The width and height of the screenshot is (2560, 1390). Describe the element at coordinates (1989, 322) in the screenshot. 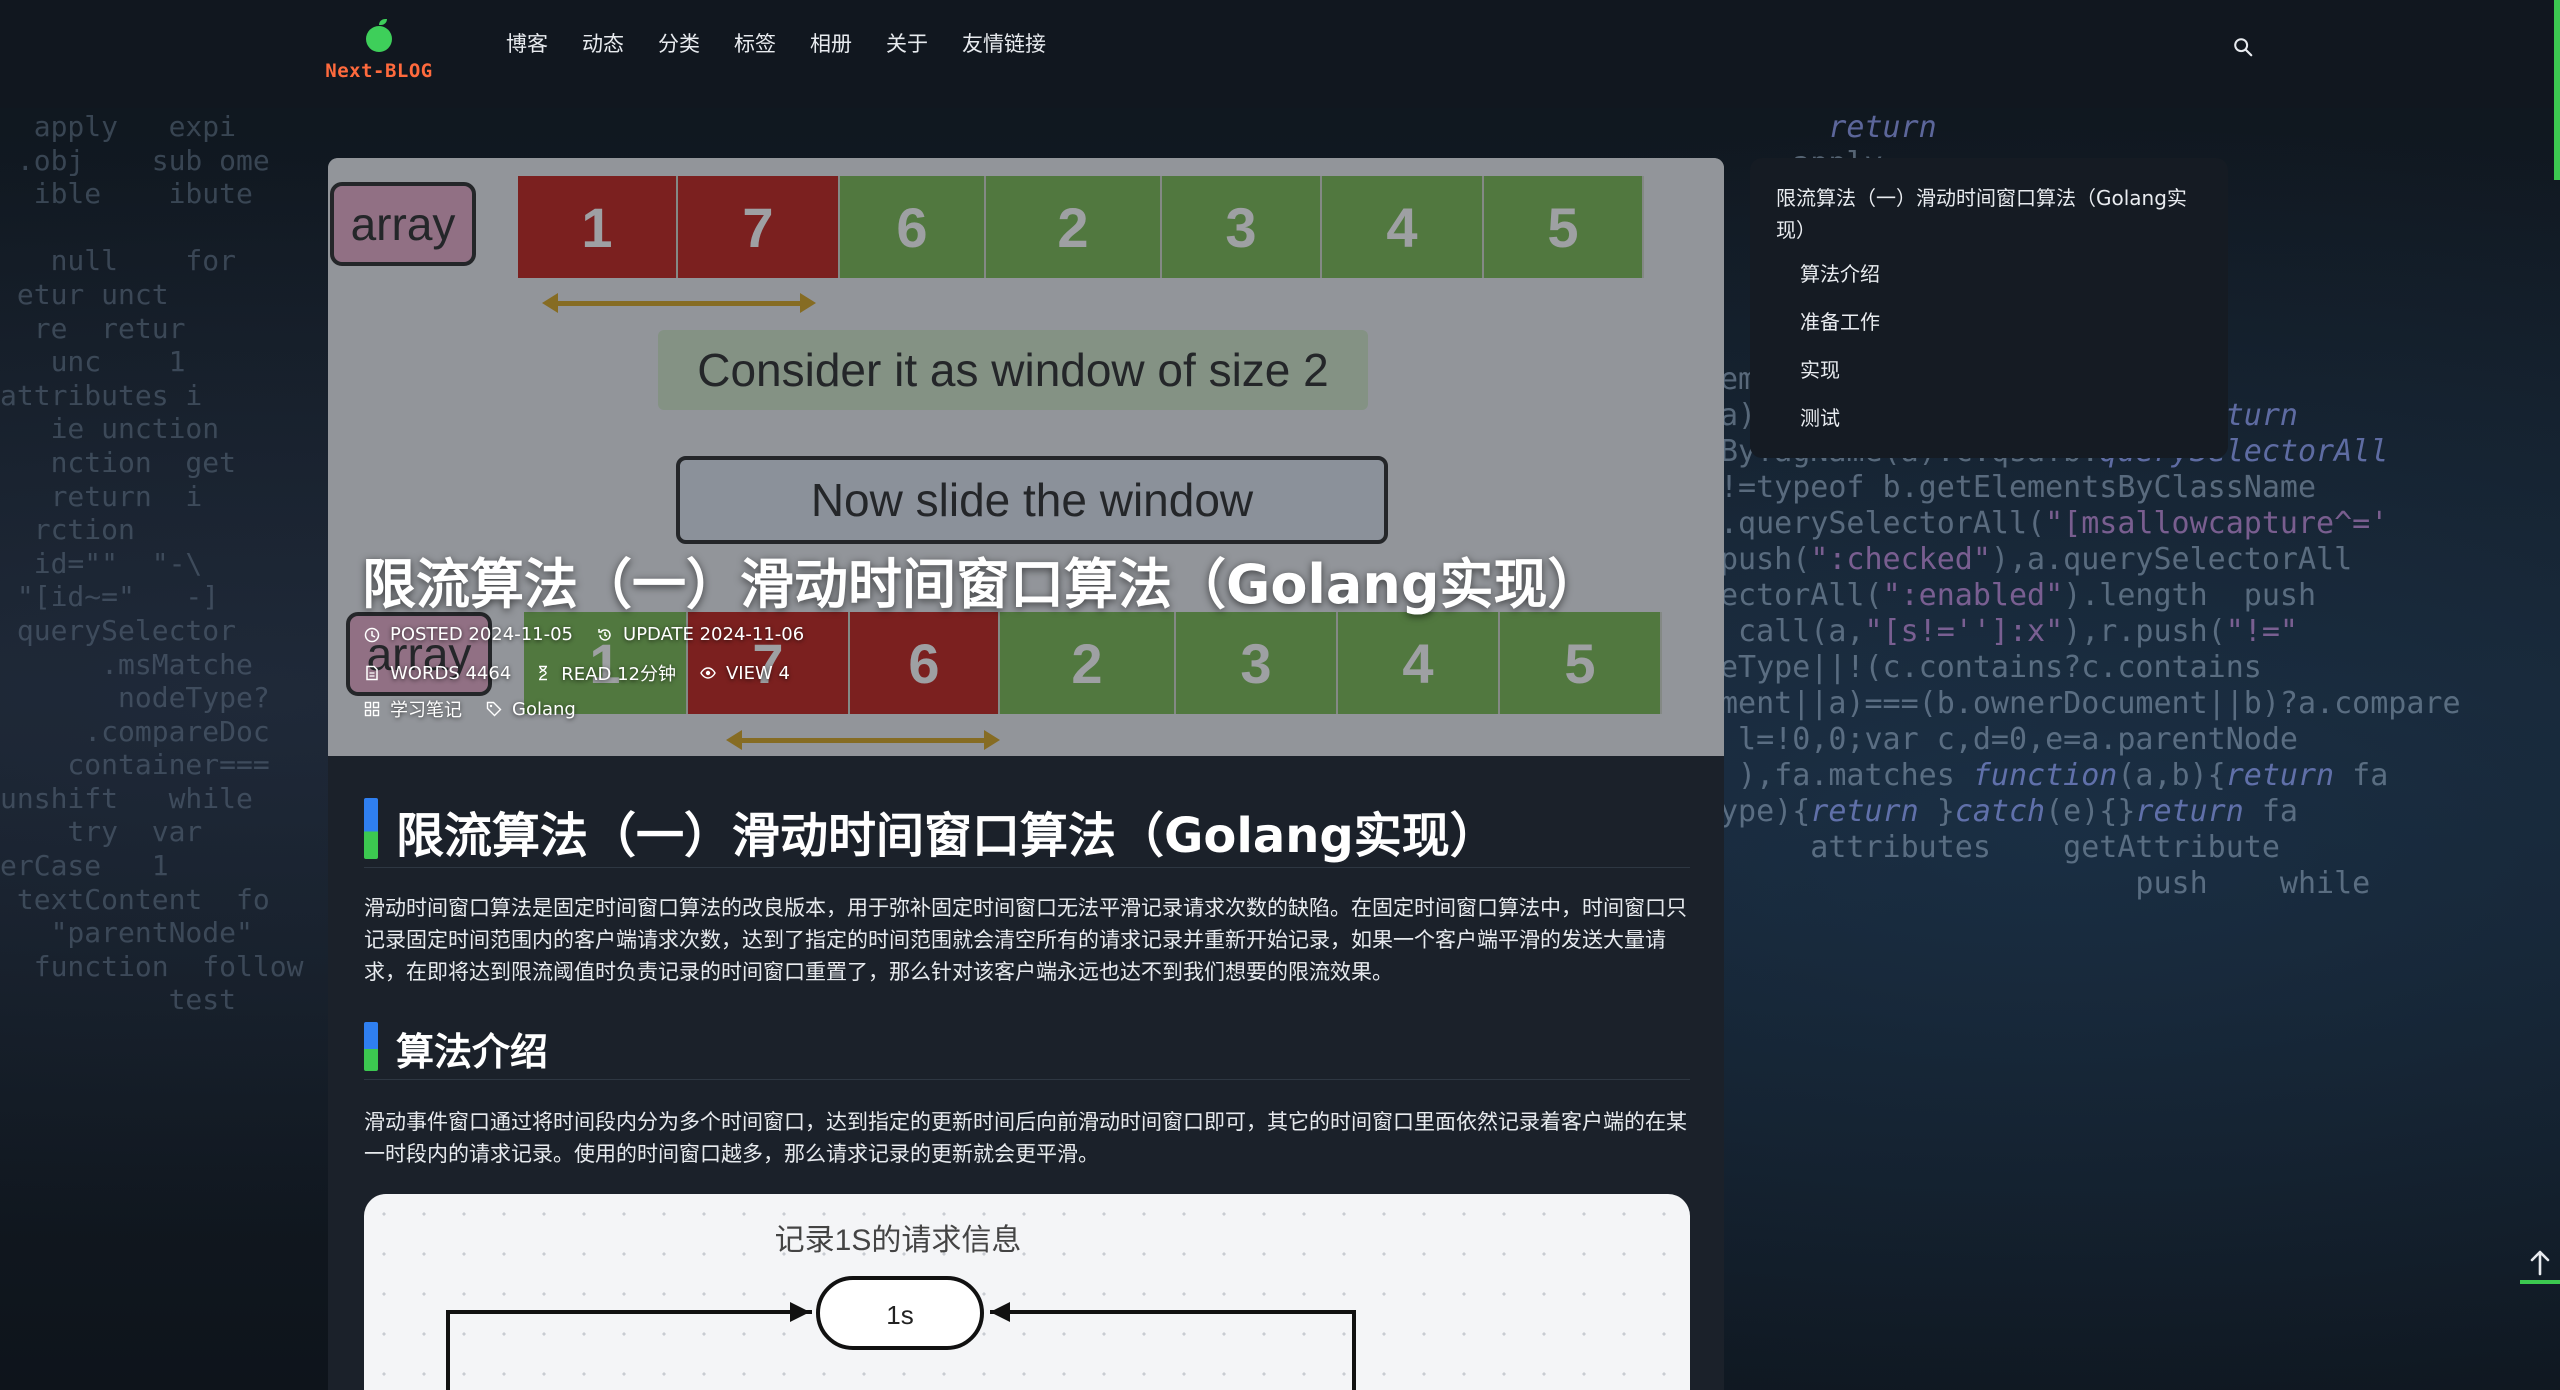

I see `toc-item-preparation: 准备工作` at that location.